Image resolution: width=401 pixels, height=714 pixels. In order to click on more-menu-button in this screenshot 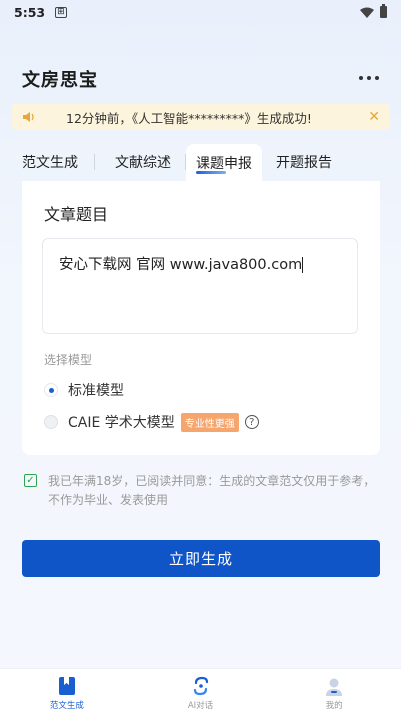, I will do `click(369, 78)`.